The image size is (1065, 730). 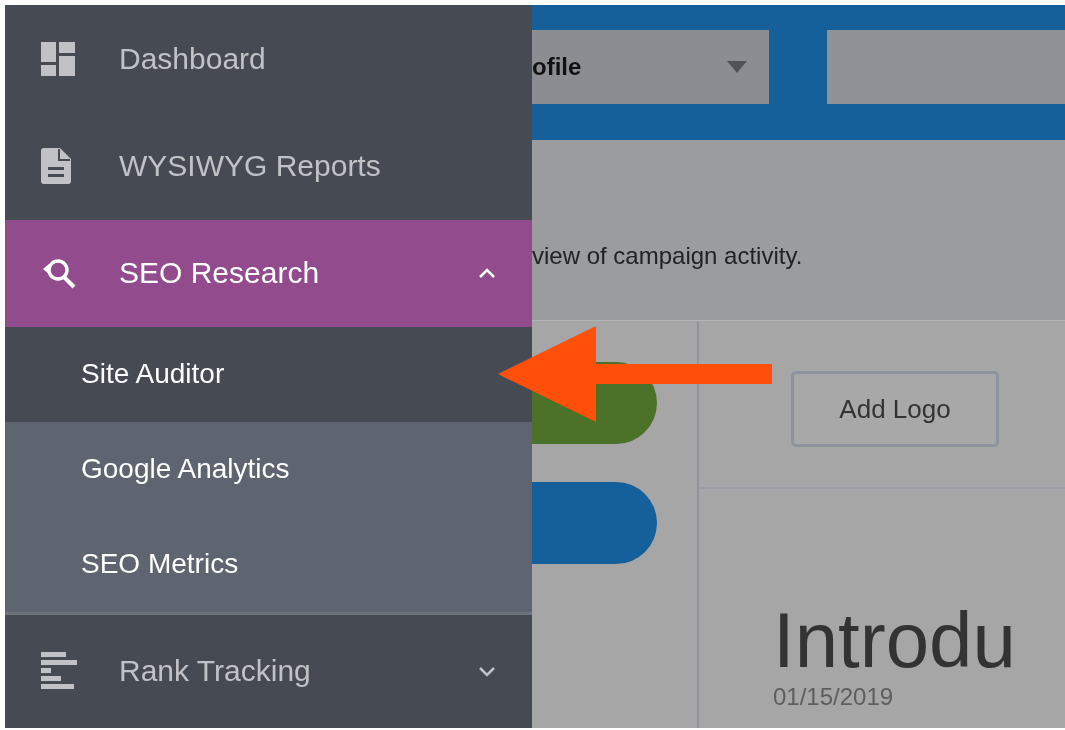 I want to click on date-text: 01/15/2019, so click(x=834, y=697).